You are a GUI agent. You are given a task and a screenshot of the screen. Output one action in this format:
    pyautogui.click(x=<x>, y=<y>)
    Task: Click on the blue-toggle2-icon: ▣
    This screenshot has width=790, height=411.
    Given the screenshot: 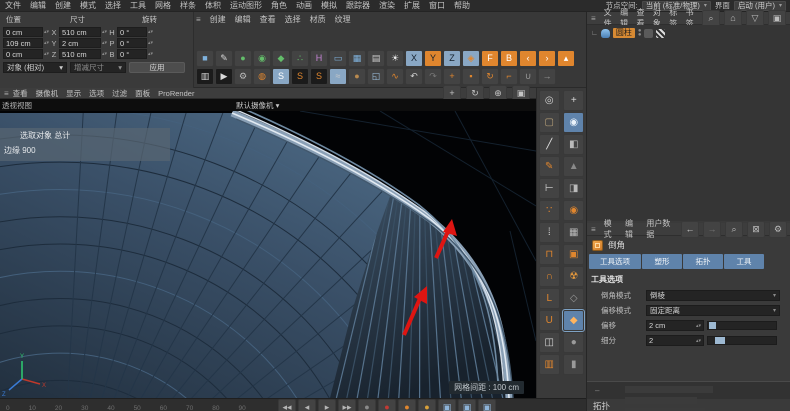 What is the action you would take?
    pyautogui.click(x=467, y=405)
    